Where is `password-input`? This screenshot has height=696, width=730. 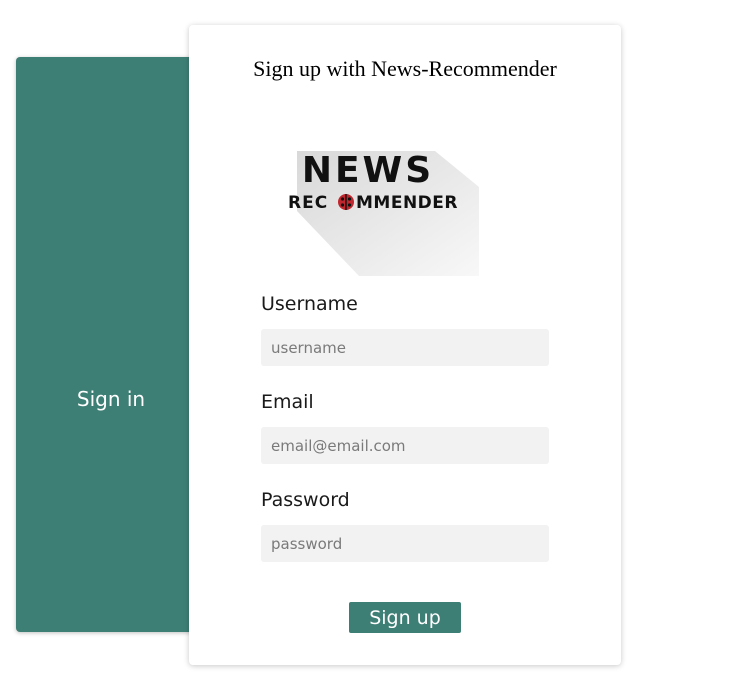
password-input is located at coordinates (405, 543).